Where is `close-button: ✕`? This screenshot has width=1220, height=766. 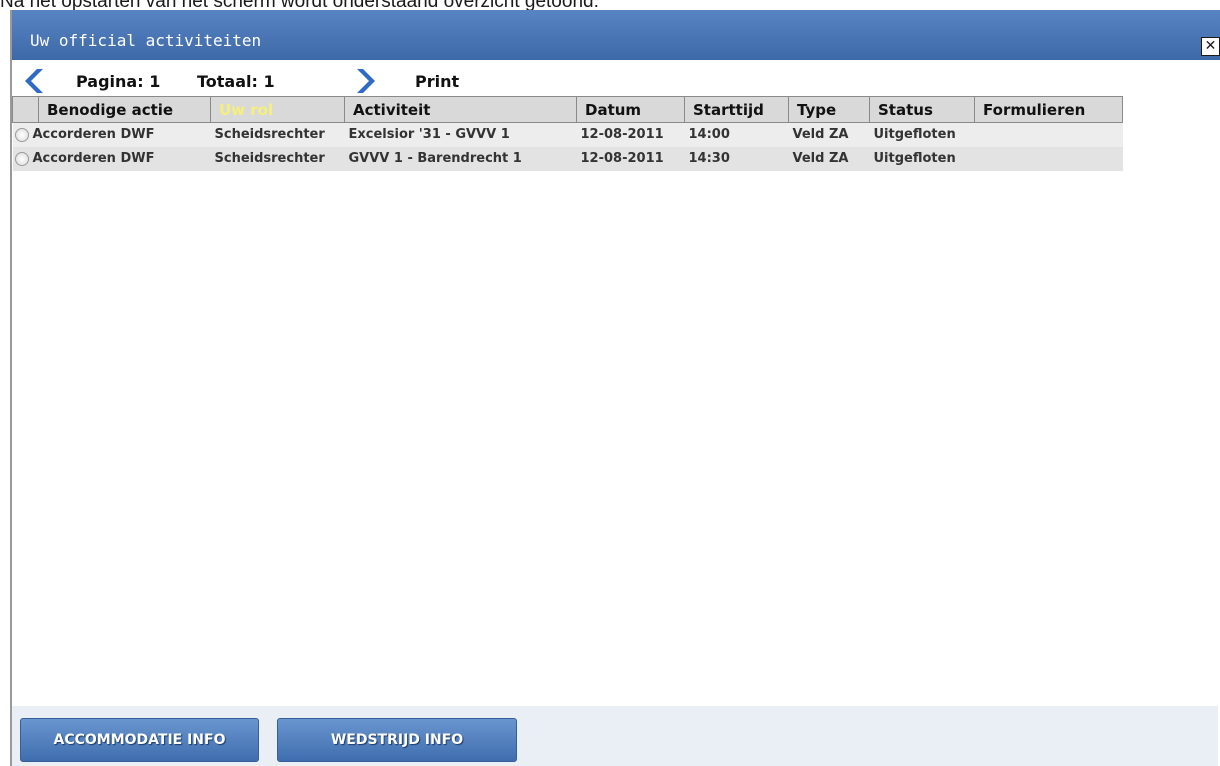 close-button: ✕ is located at coordinates (1210, 46).